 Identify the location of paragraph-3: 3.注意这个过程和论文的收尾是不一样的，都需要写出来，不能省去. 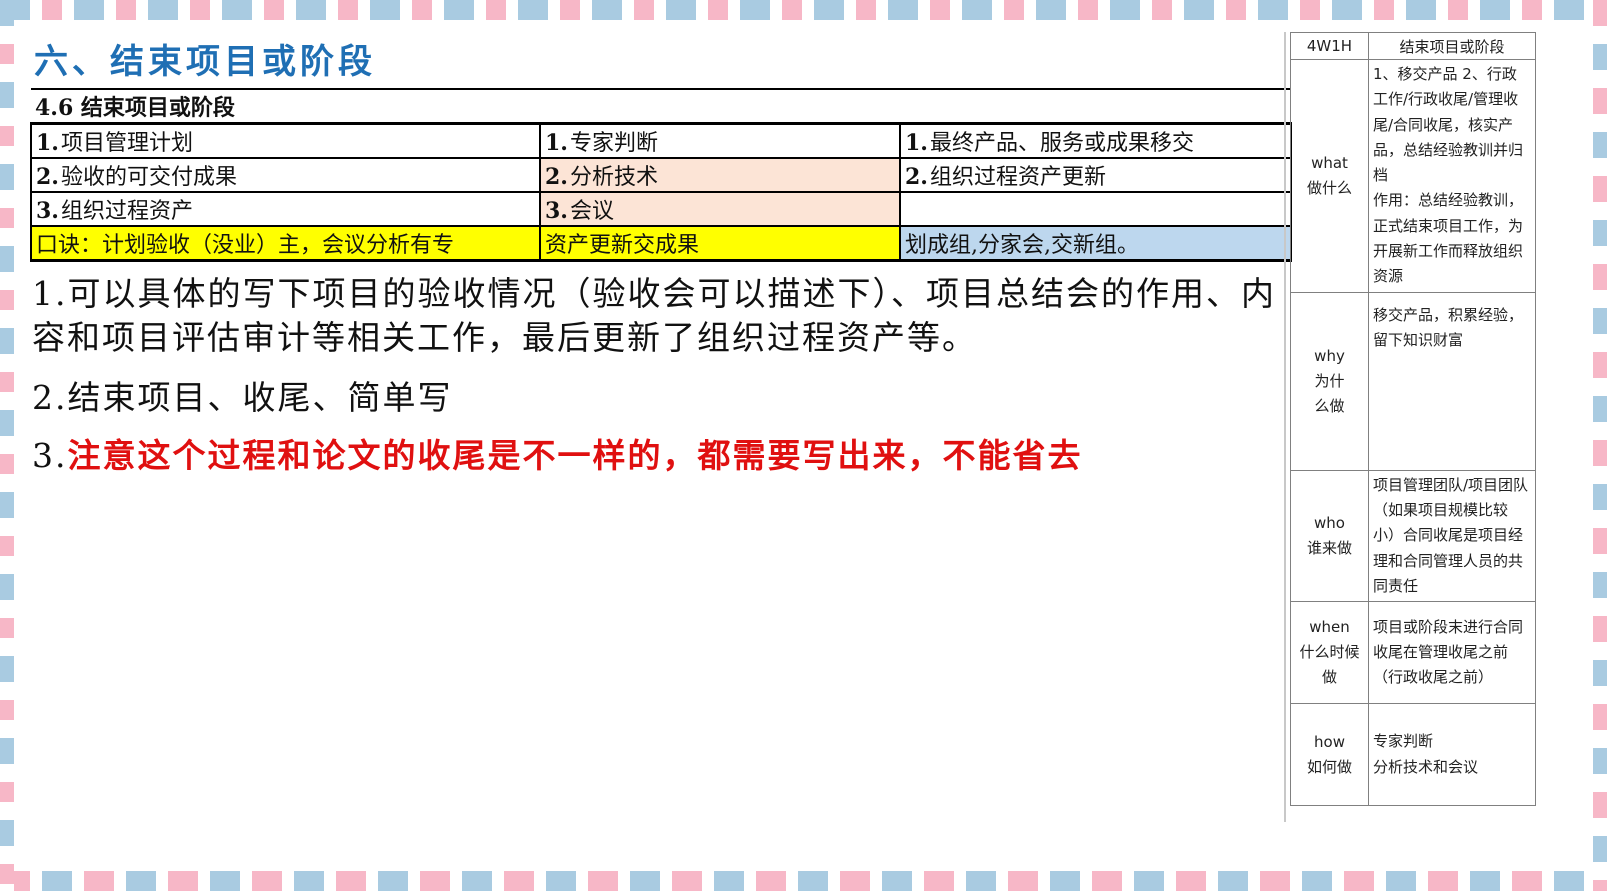
(557, 455).